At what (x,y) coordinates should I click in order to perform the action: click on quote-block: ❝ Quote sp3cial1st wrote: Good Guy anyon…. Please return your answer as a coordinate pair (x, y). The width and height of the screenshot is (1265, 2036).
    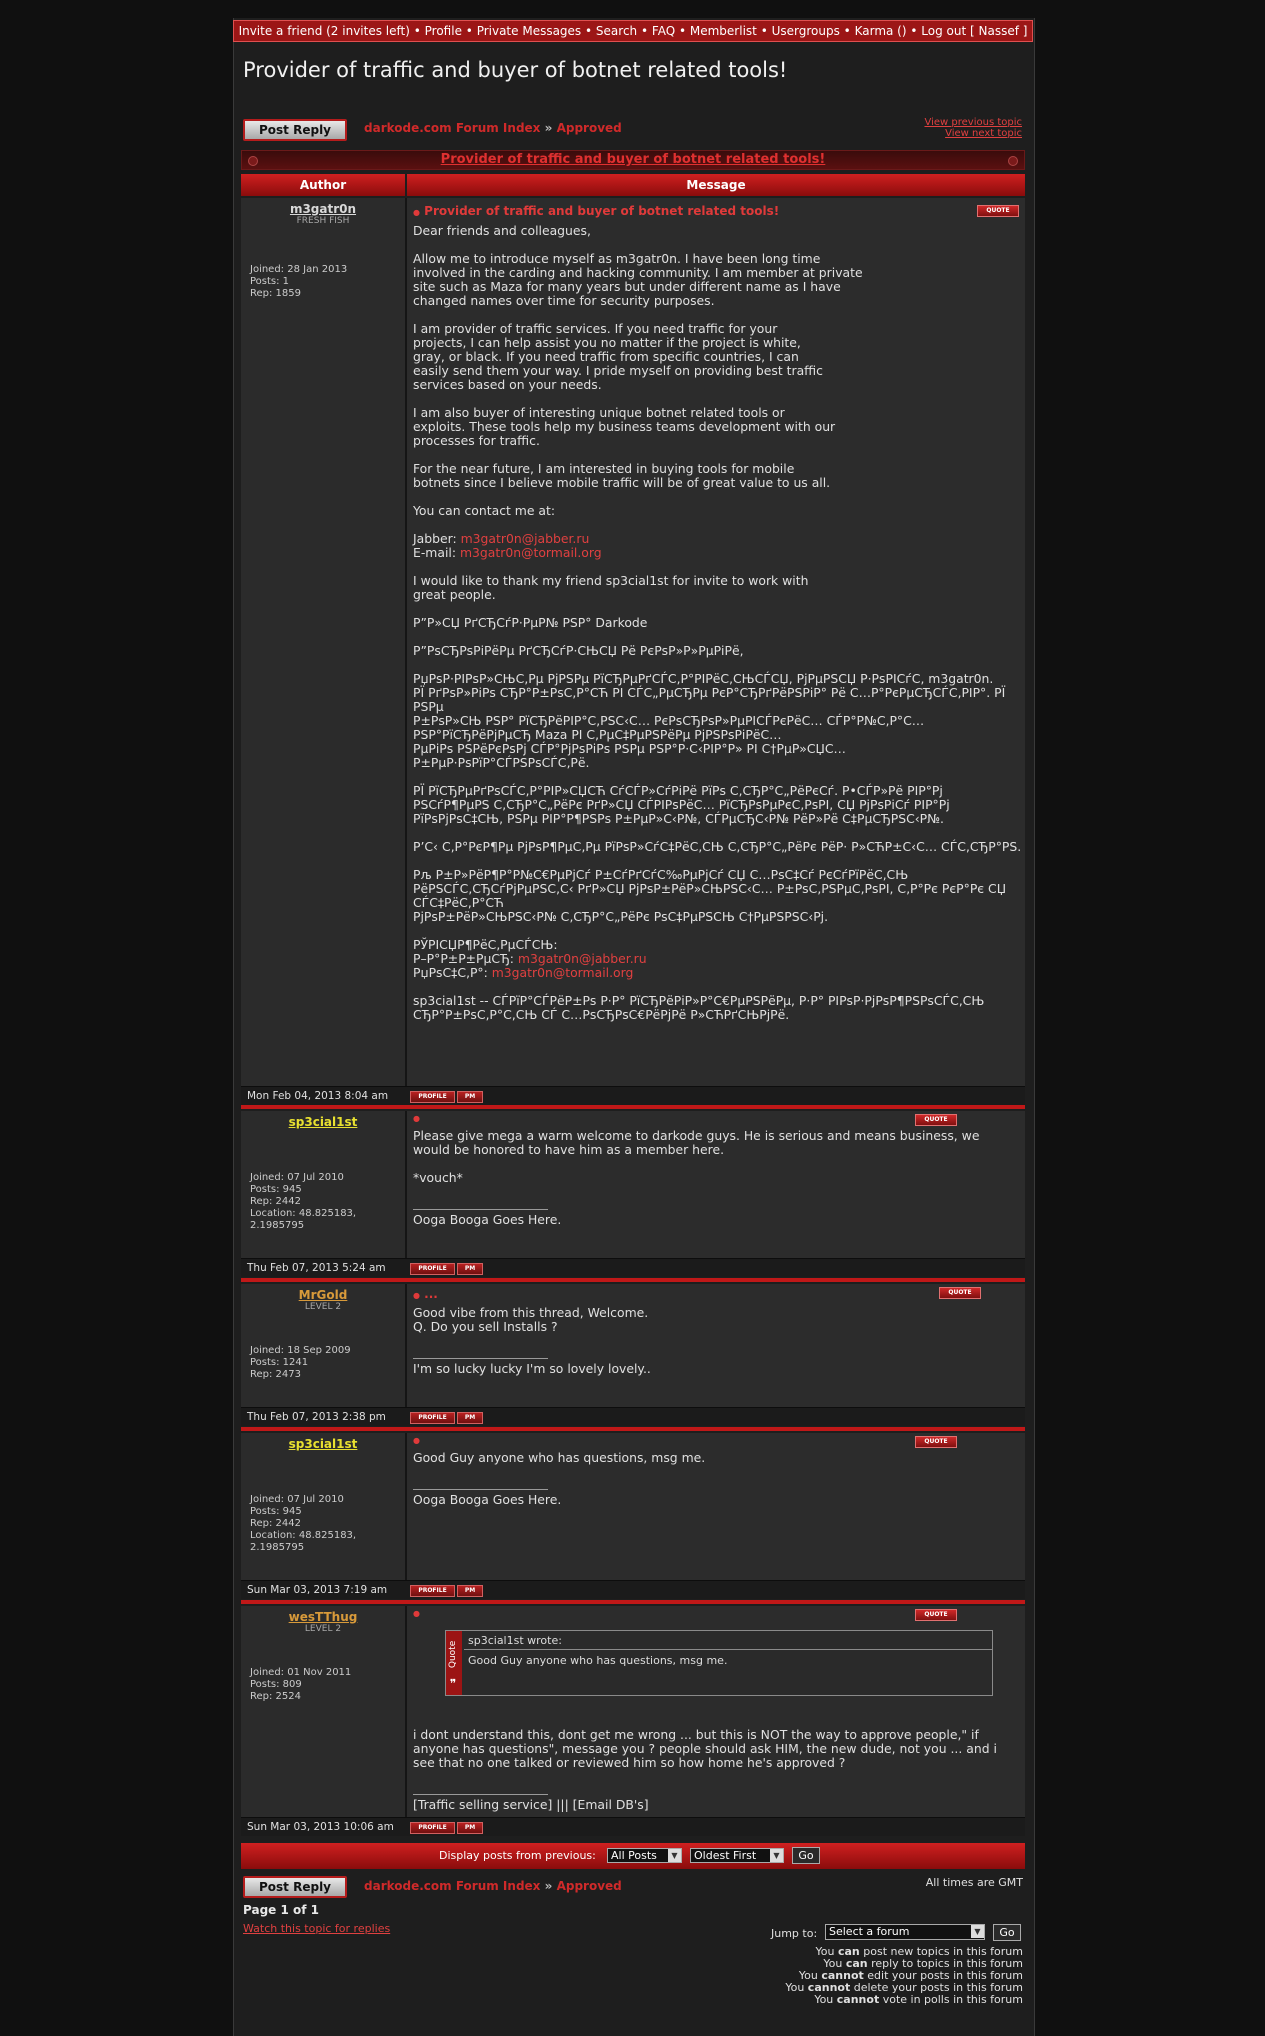
    Looking at the image, I should click on (719, 1663).